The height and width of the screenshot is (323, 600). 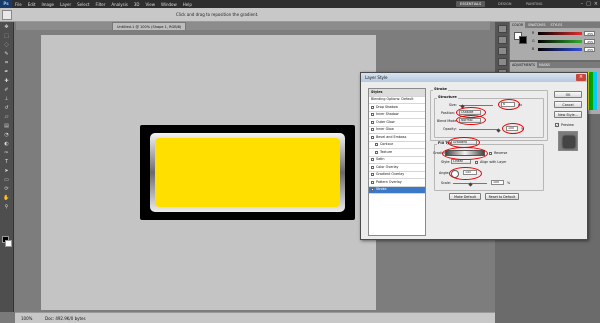 I want to click on workspace-painting: PAINTING, so click(x=534, y=4).